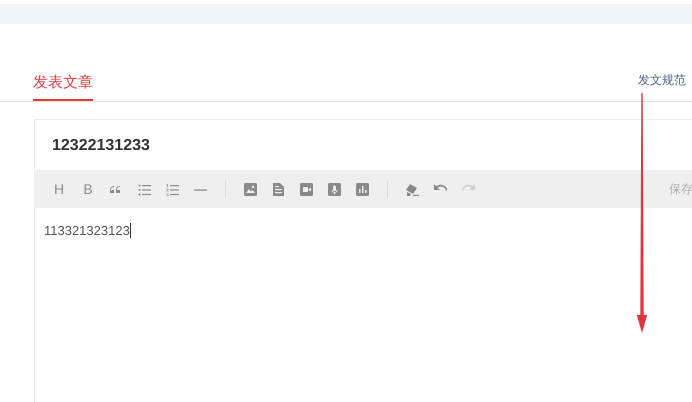 This screenshot has width=692, height=402. I want to click on numbered-list-icon, so click(172, 189).